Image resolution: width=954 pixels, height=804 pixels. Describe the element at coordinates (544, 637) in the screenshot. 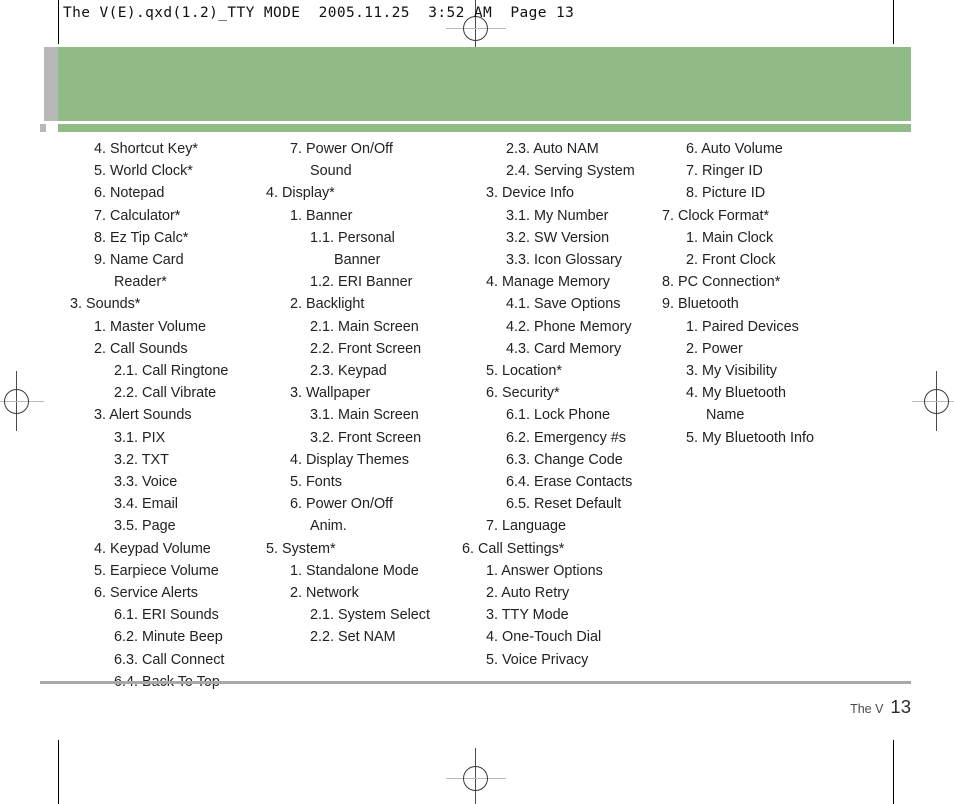

I see `outline-entry: 4. One-Touch Dial` at that location.